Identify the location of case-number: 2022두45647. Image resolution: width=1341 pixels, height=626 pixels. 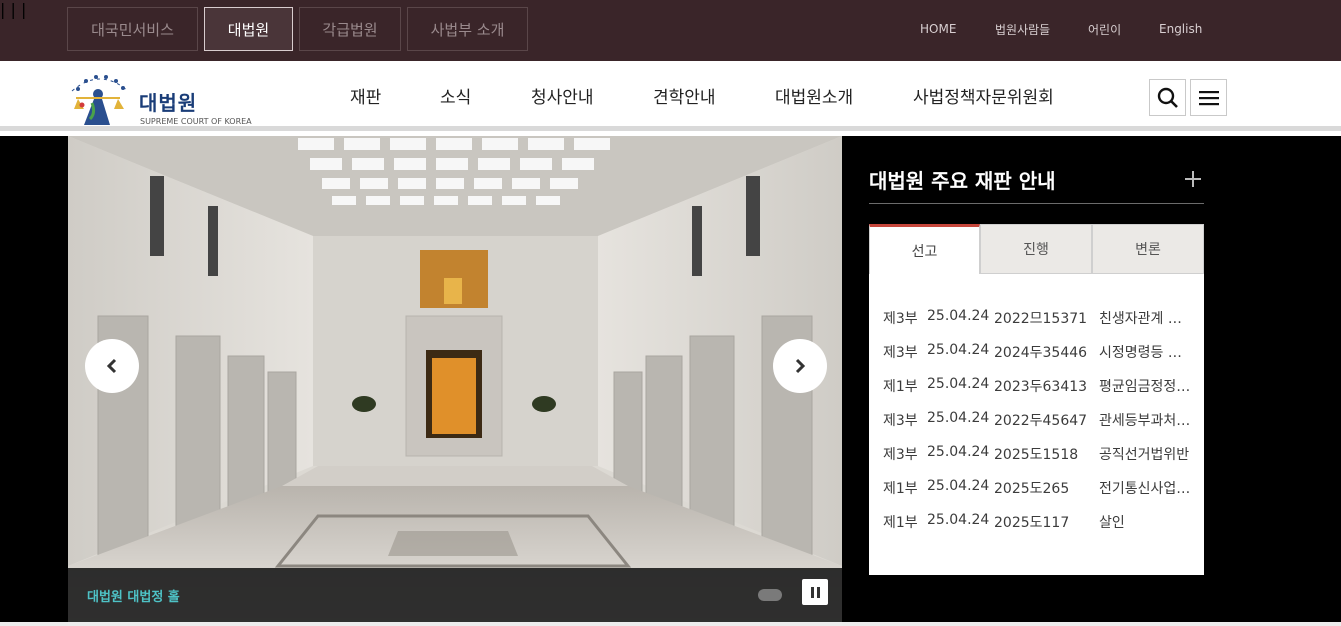
(1041, 421).